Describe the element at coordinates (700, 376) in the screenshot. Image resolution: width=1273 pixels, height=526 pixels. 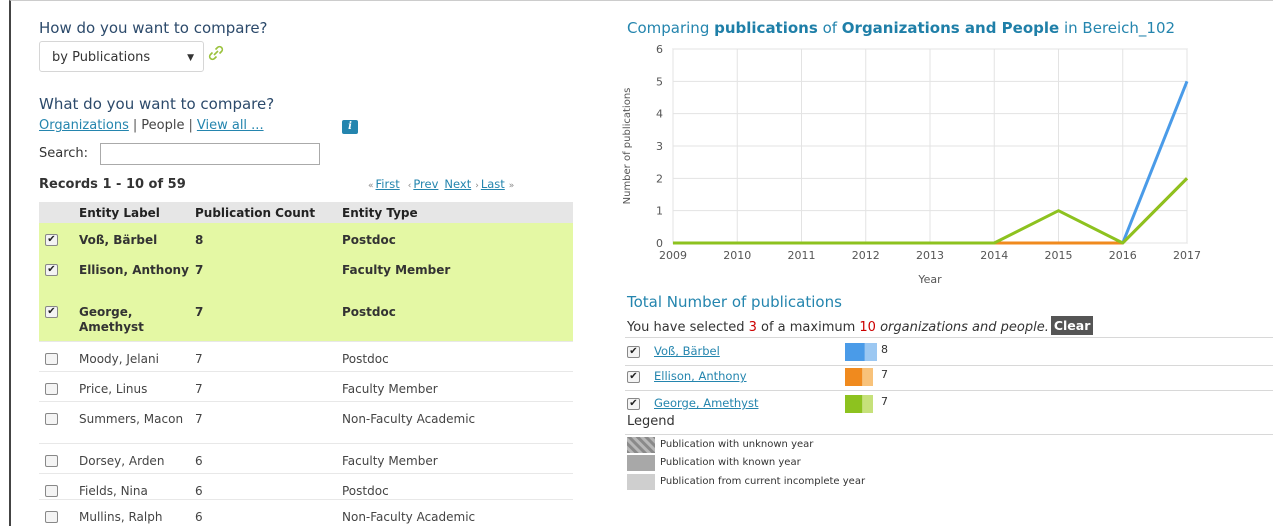
I see `selected-entity-link: Ellison, Anthony` at that location.